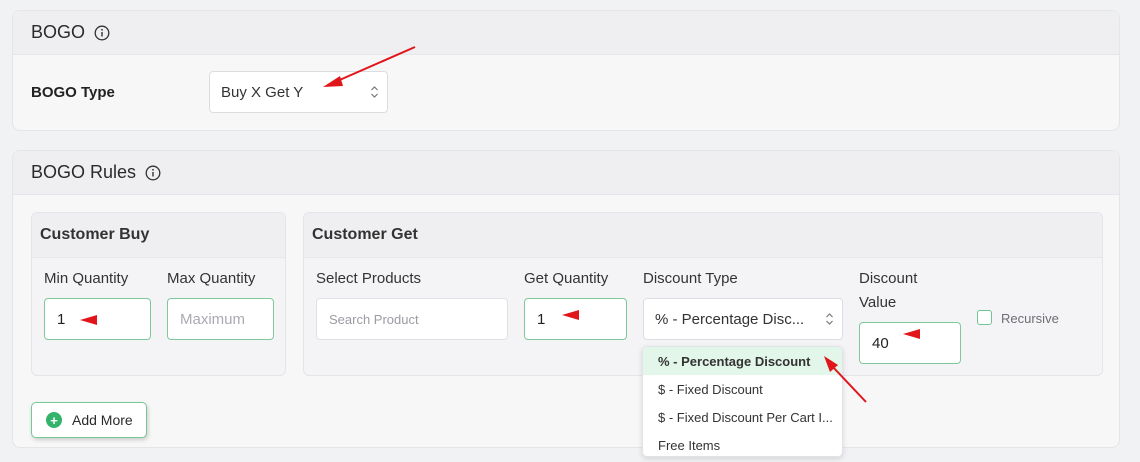  Describe the element at coordinates (84, 172) in the screenshot. I see `rules-title: BOGO Rules` at that location.